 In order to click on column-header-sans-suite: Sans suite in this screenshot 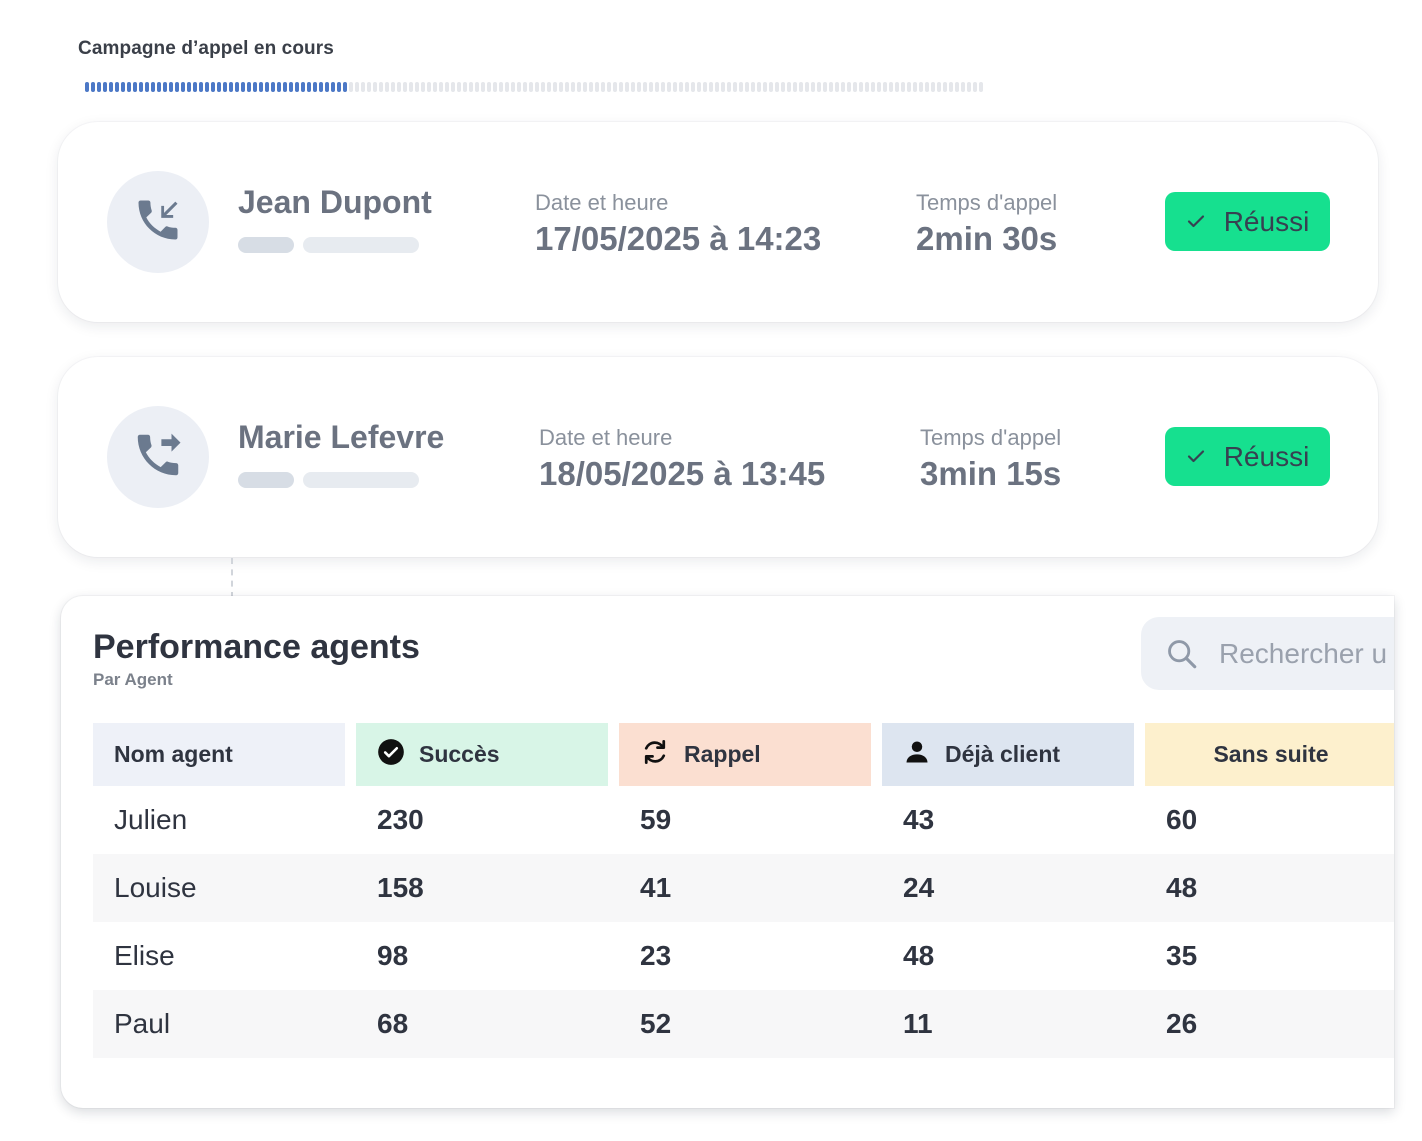, I will do `click(1269, 754)`.